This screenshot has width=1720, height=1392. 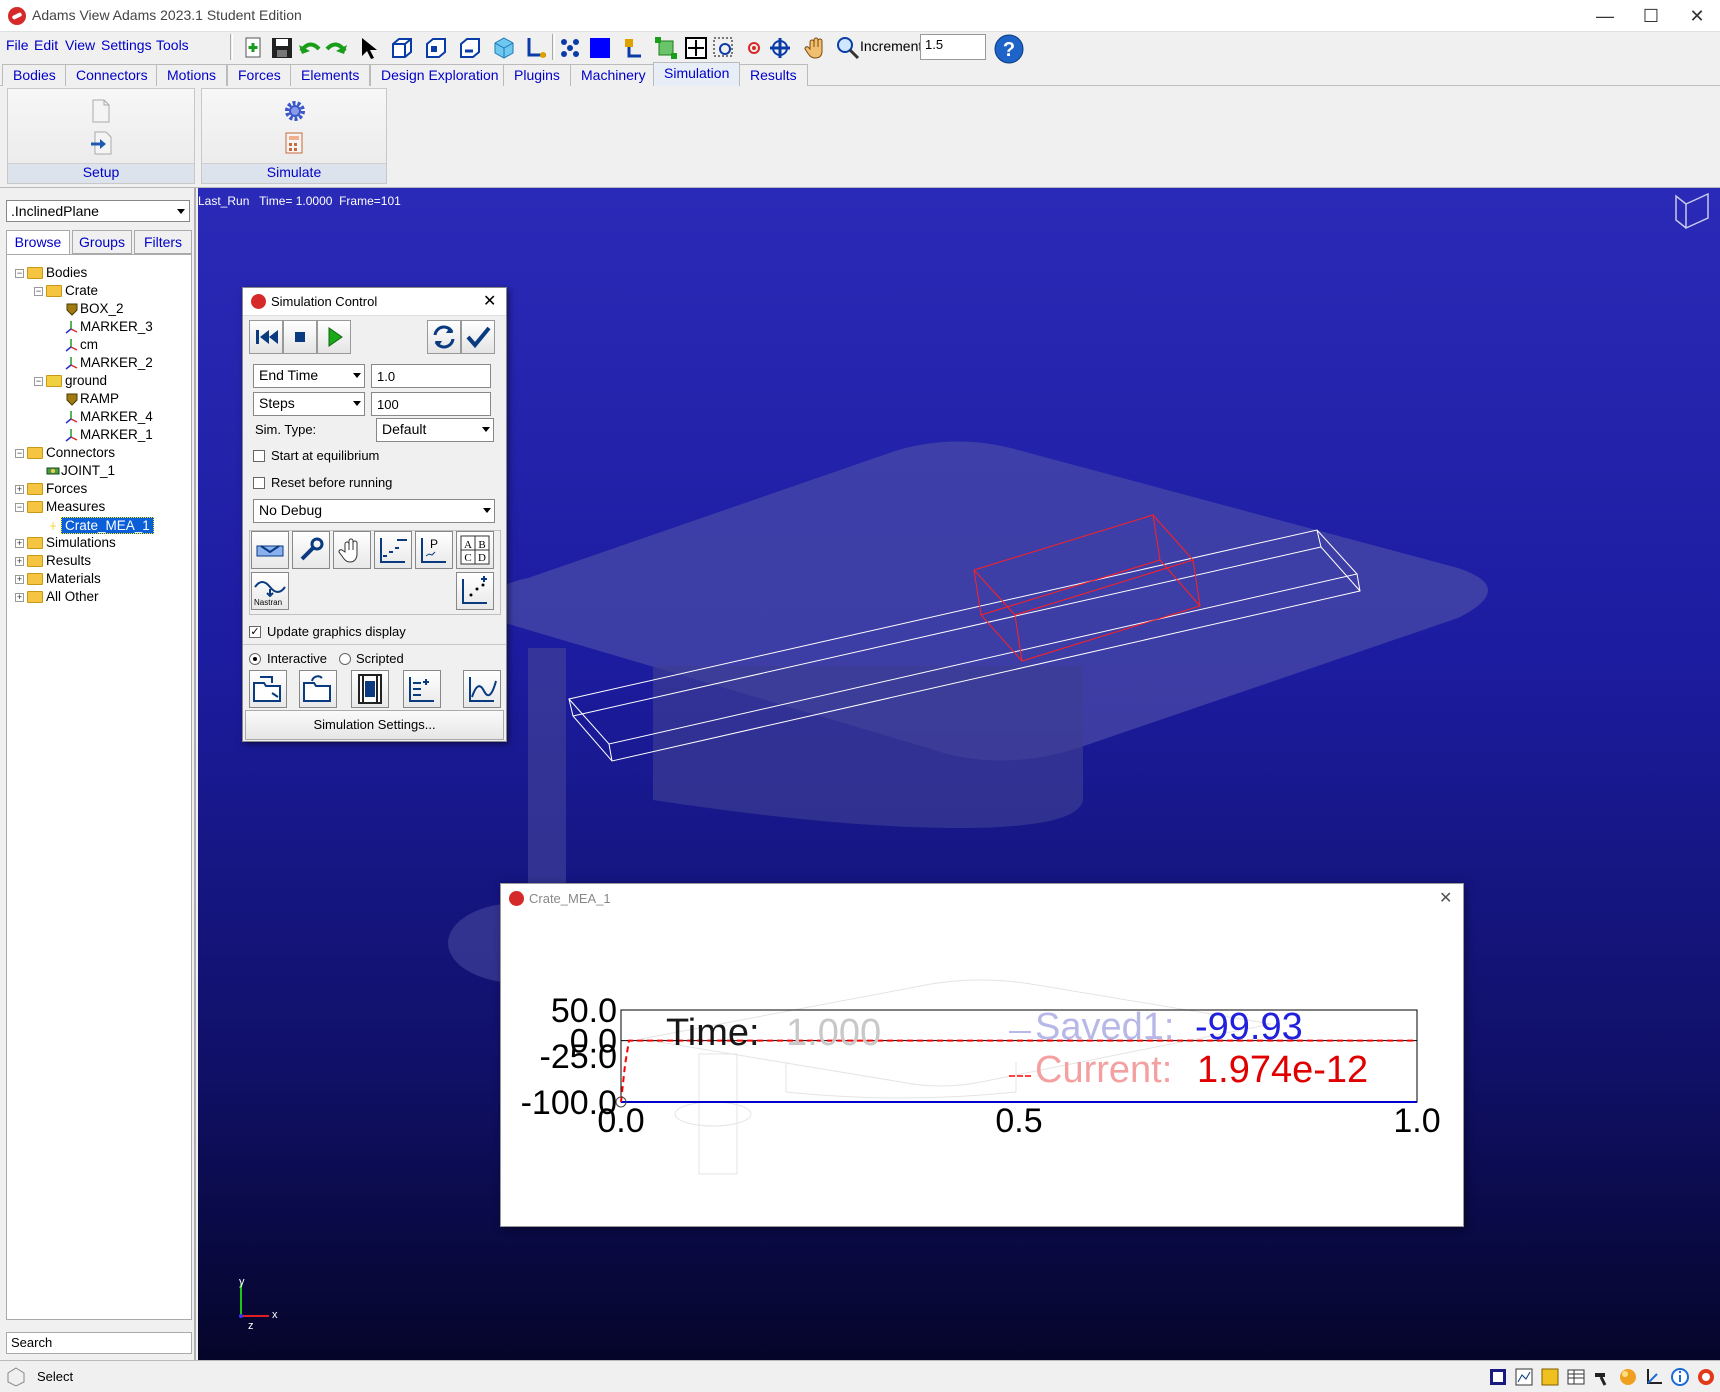 I want to click on select-arrow-icon, so click(x=368, y=48).